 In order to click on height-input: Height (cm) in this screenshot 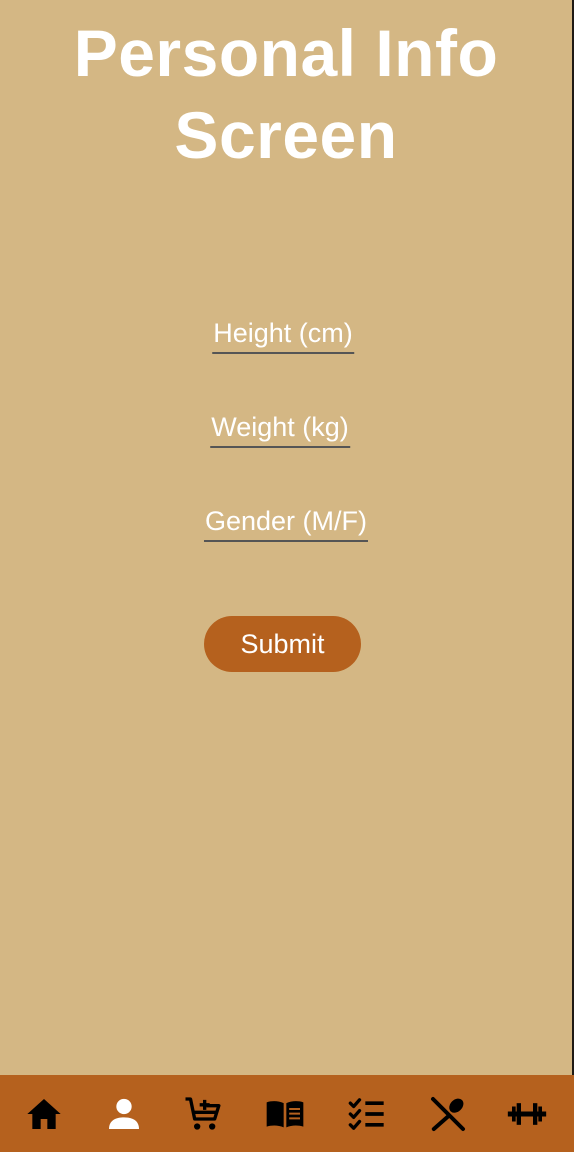, I will do `click(283, 335)`.